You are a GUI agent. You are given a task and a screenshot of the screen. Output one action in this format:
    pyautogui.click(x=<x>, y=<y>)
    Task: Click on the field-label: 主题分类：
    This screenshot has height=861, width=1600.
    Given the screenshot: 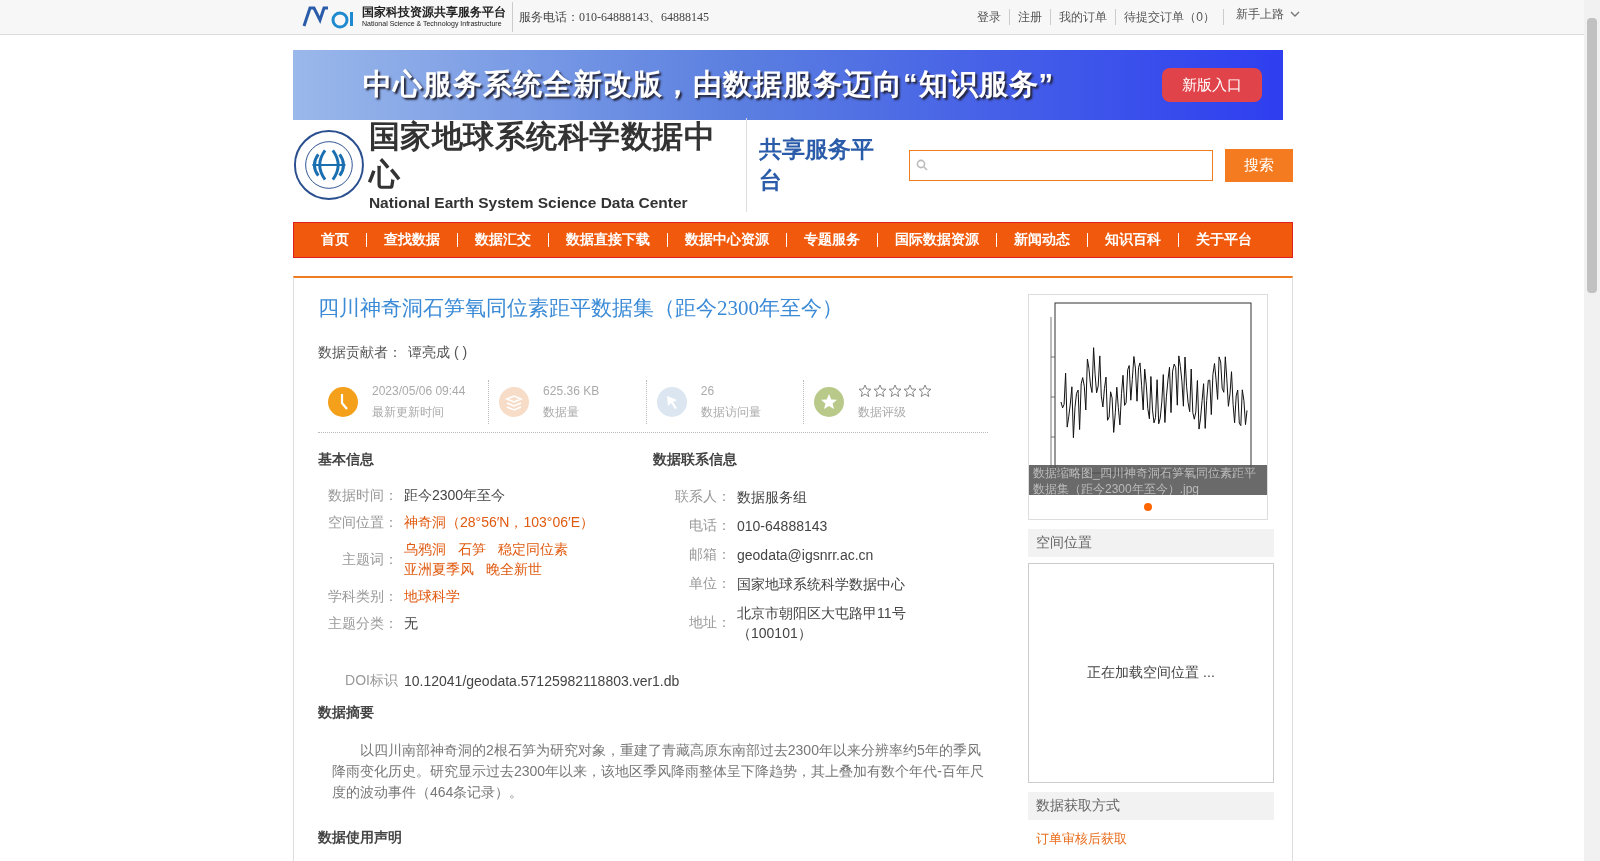 What is the action you would take?
    pyautogui.click(x=362, y=624)
    